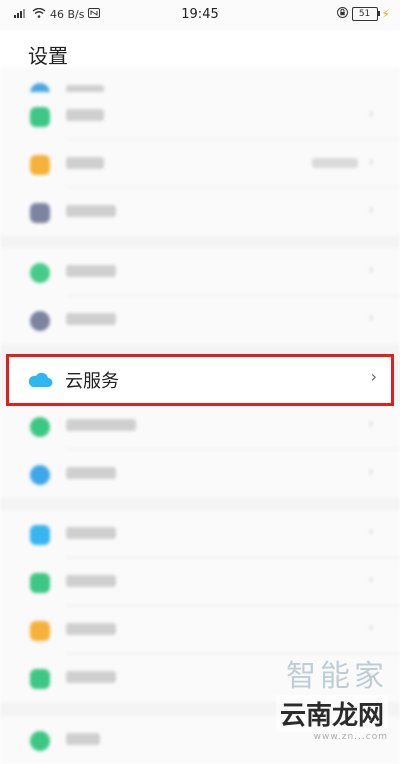 Image resolution: width=400 pixels, height=764 pixels. Describe the element at coordinates (350, 737) in the screenshot. I see `watermark-line3: www.zn...com` at that location.